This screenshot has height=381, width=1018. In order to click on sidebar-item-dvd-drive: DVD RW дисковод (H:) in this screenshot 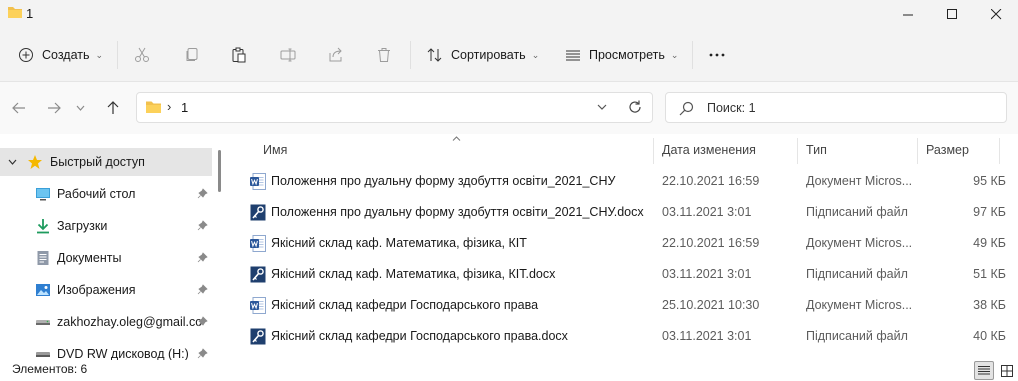, I will do `click(106, 350)`.